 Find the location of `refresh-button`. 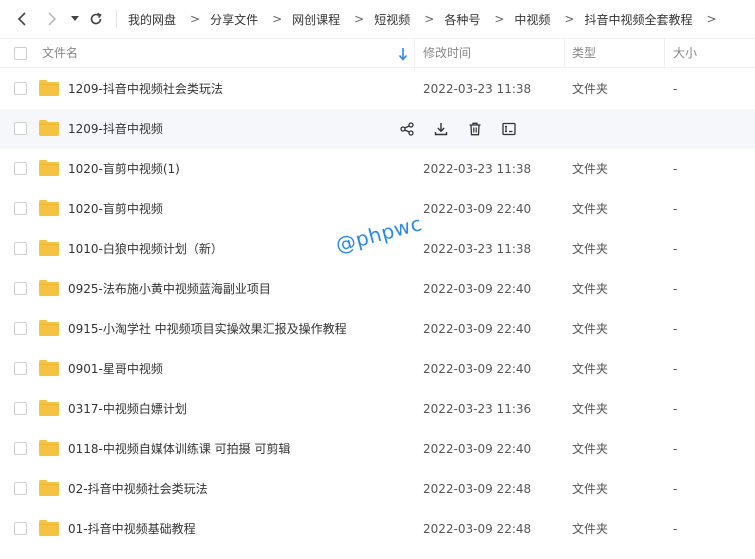

refresh-button is located at coordinates (96, 19).